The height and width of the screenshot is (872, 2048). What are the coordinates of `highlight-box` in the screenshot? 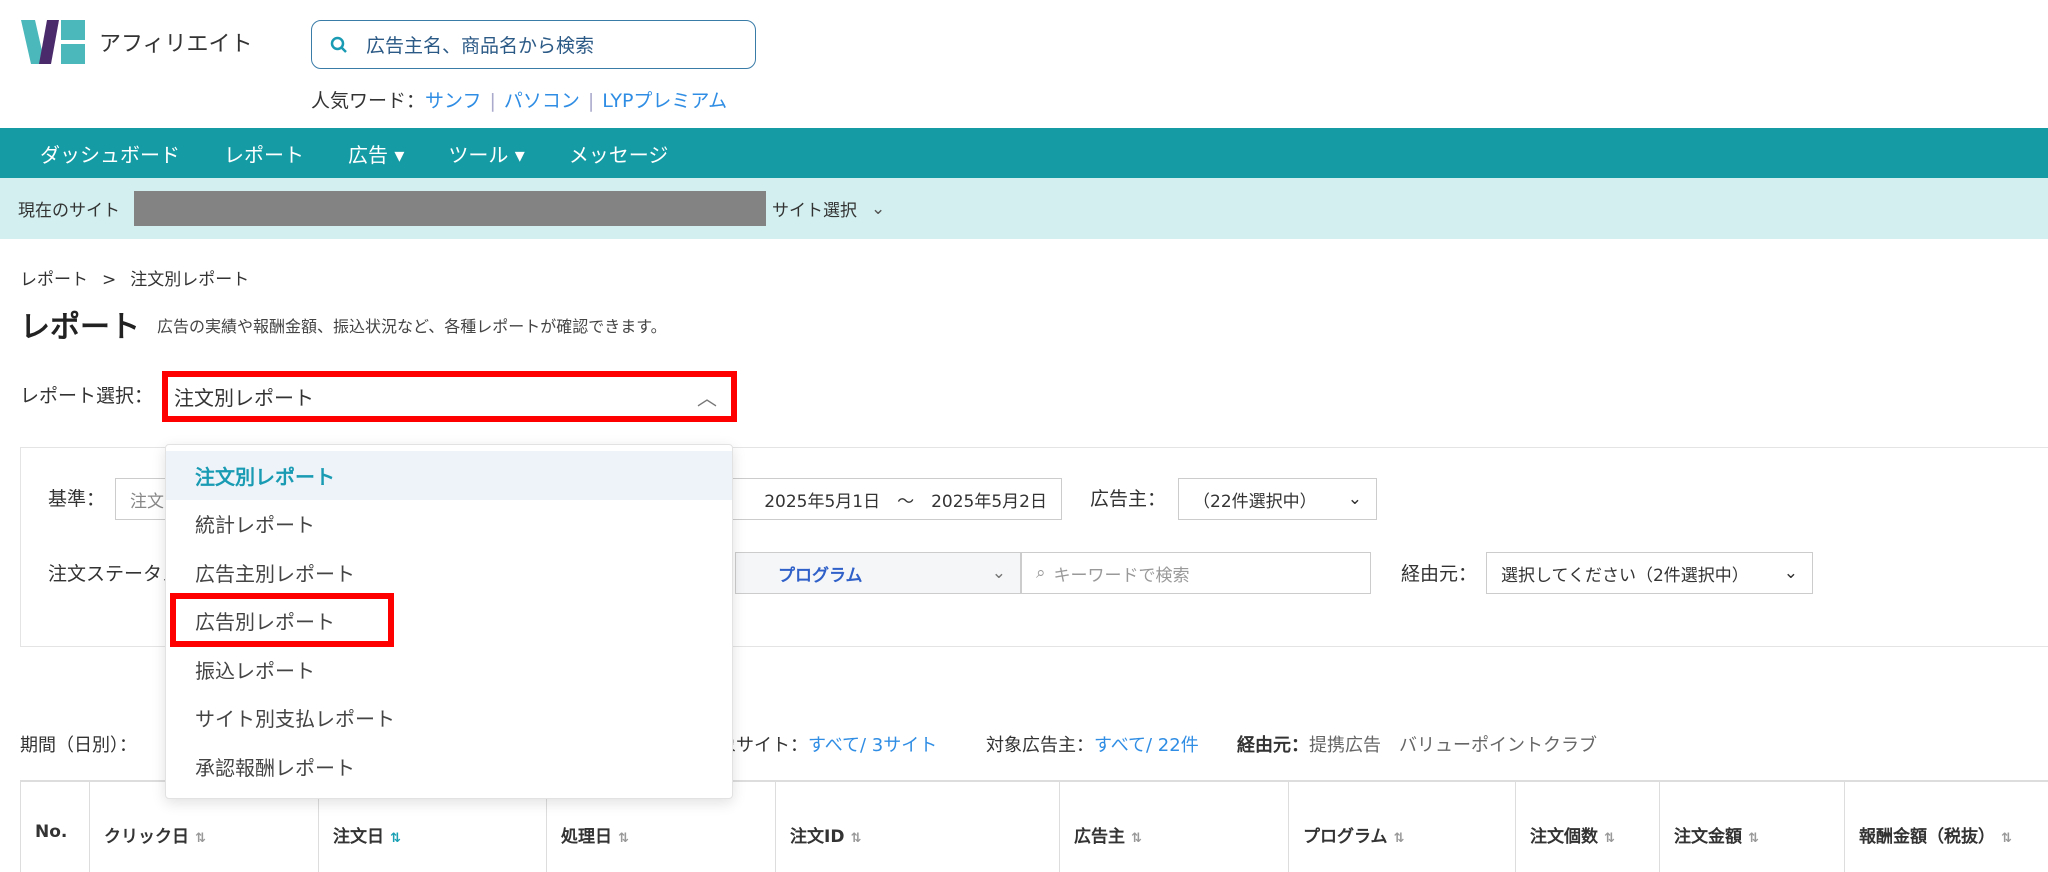 It's located at (282, 620).